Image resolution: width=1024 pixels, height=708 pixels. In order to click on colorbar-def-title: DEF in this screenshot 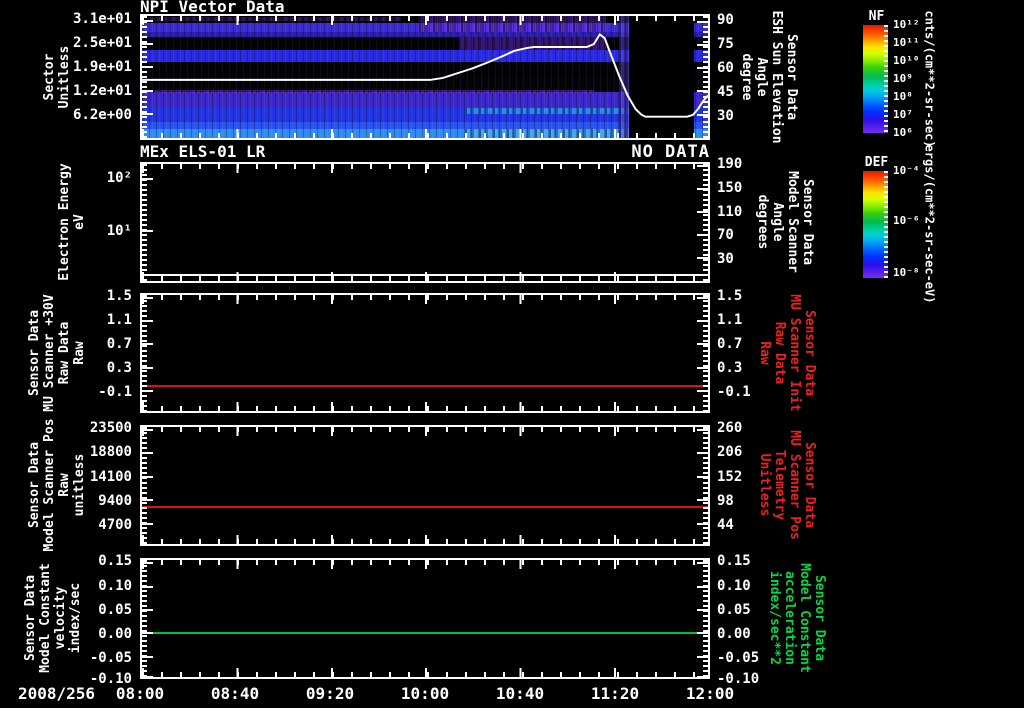, I will do `click(876, 162)`.